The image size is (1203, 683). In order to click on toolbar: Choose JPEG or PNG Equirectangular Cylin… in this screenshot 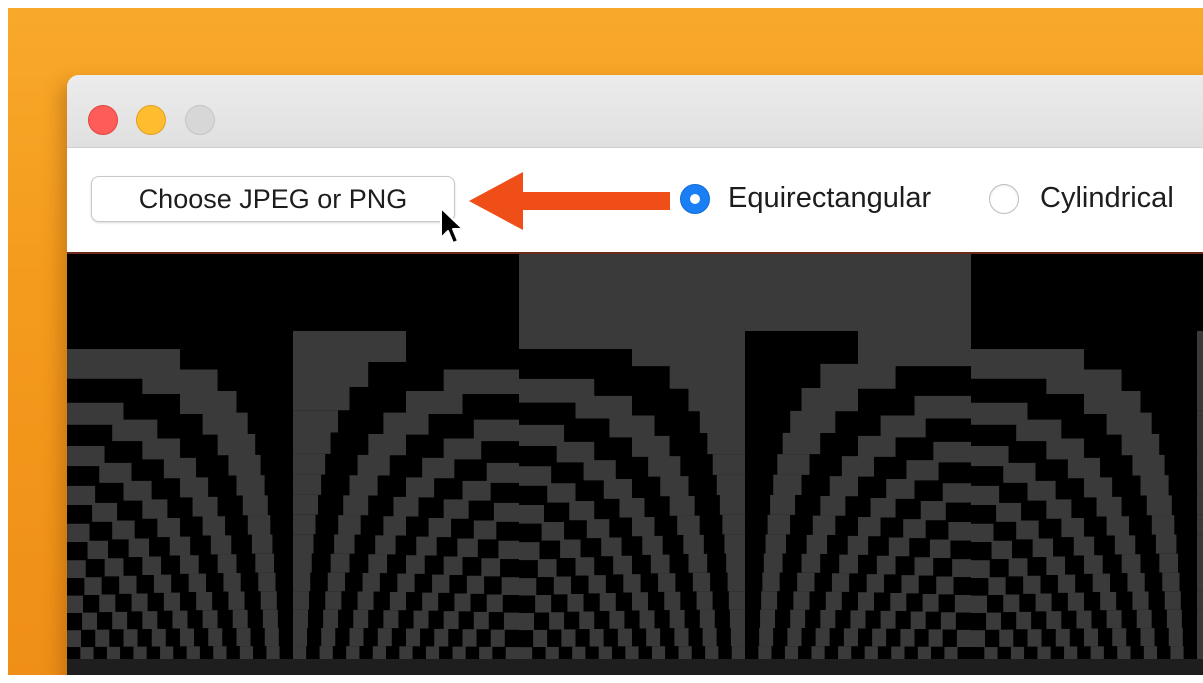, I will do `click(635, 201)`.